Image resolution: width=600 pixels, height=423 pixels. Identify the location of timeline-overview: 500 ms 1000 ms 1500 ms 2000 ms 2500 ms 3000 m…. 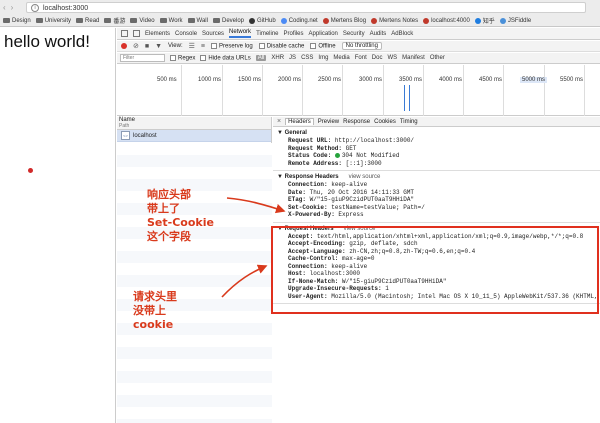
(358, 90).